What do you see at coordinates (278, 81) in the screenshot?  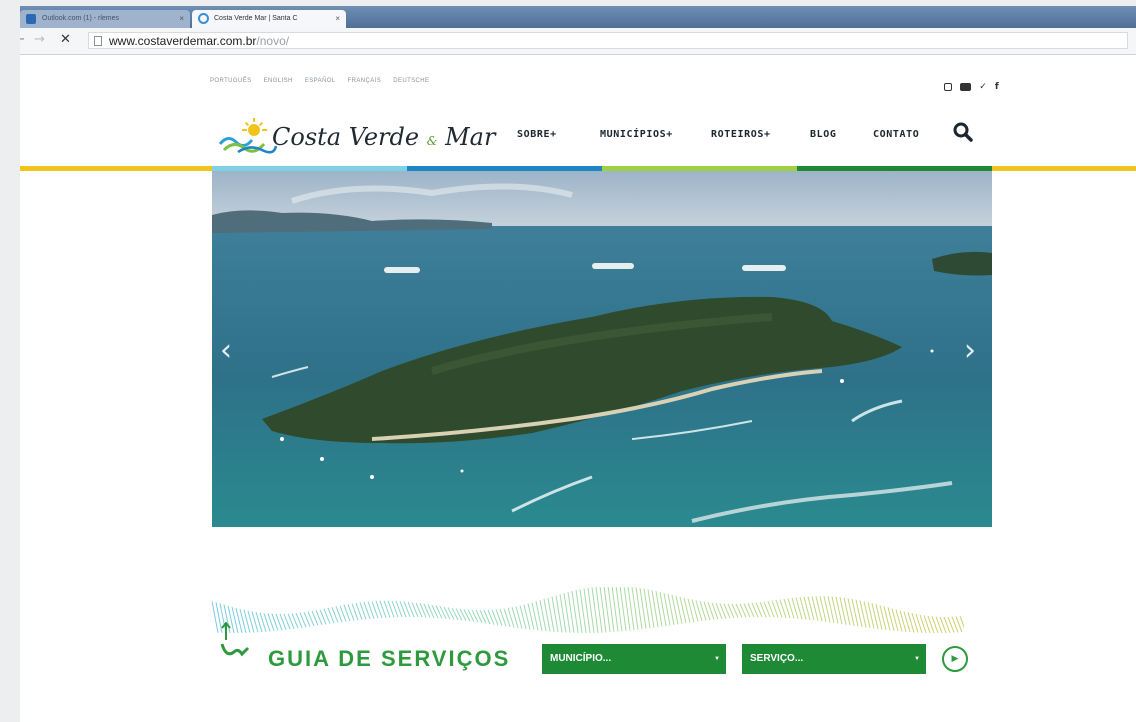 I see `lang-english: ENGLISH` at bounding box center [278, 81].